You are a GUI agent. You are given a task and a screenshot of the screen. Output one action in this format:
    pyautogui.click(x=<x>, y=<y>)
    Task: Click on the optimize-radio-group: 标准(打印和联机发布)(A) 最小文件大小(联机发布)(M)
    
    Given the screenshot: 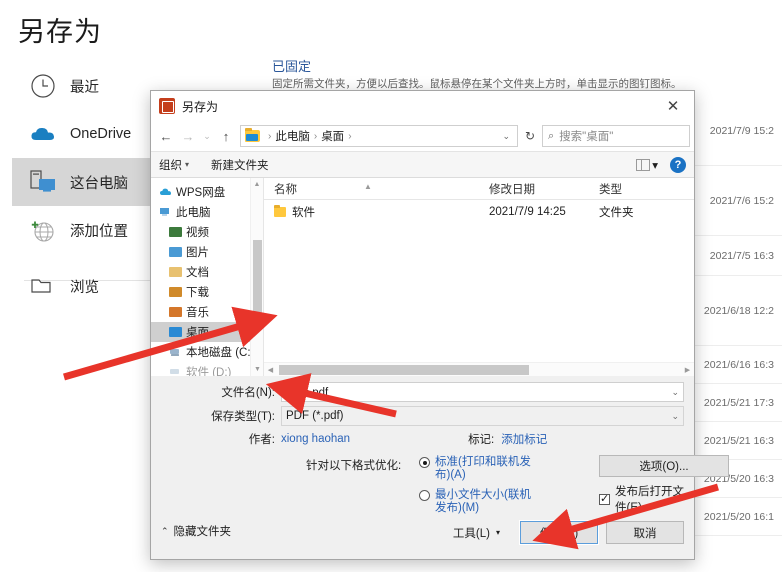 What is the action you would take?
    pyautogui.click(x=479, y=489)
    